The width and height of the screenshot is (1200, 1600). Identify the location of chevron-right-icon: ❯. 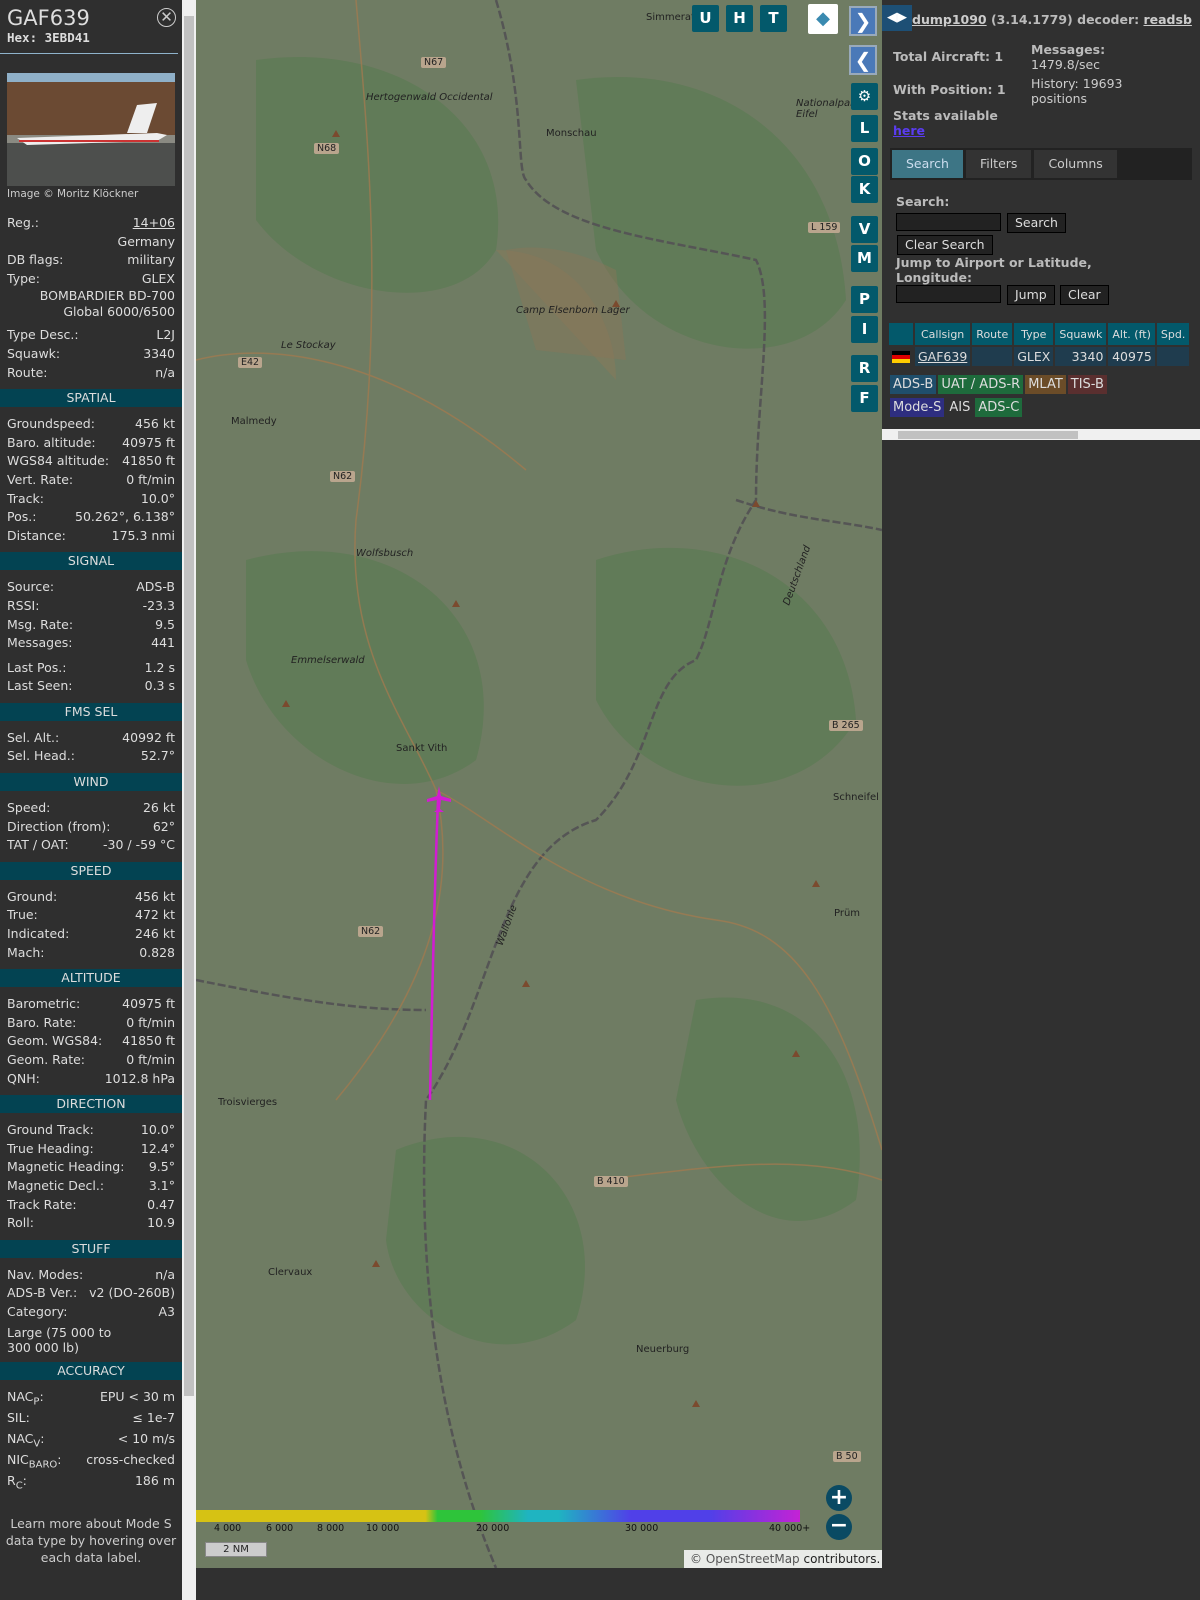
(863, 21).